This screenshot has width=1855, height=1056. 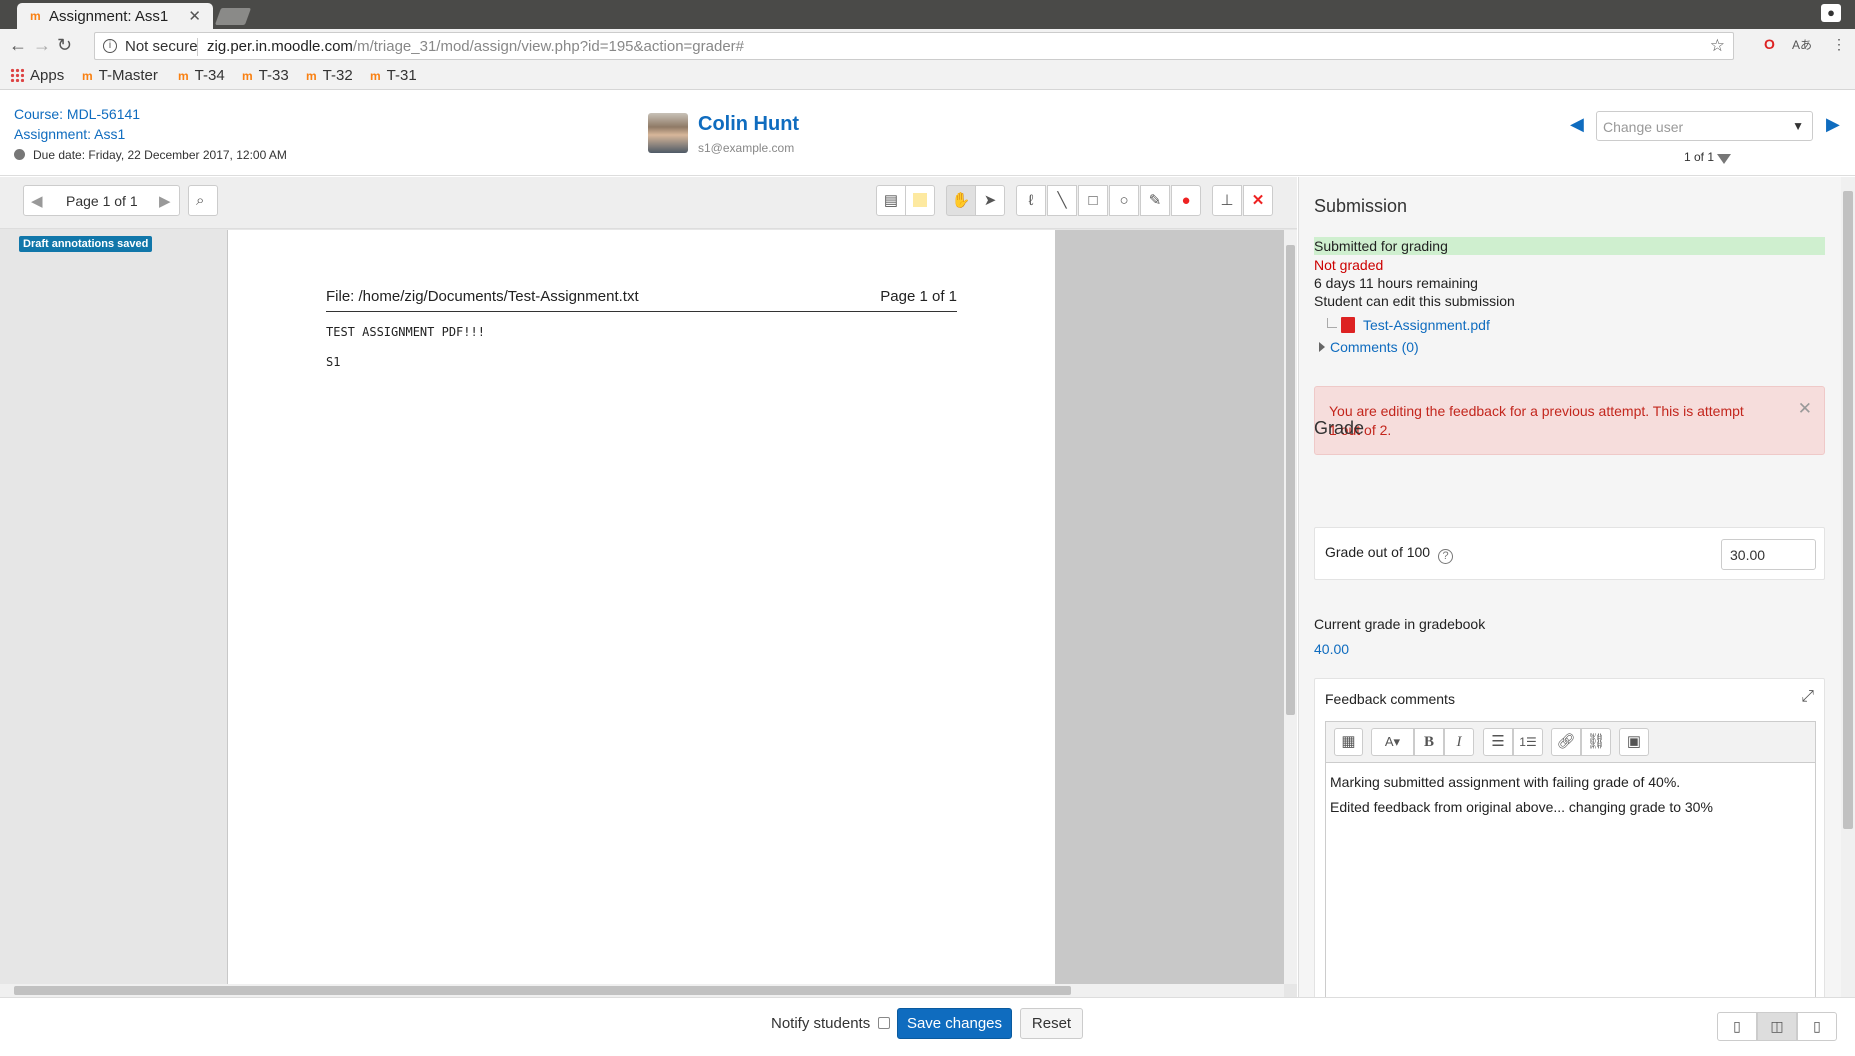 What do you see at coordinates (203, 200) in the screenshot?
I see `search-comments-button: ⌕` at bounding box center [203, 200].